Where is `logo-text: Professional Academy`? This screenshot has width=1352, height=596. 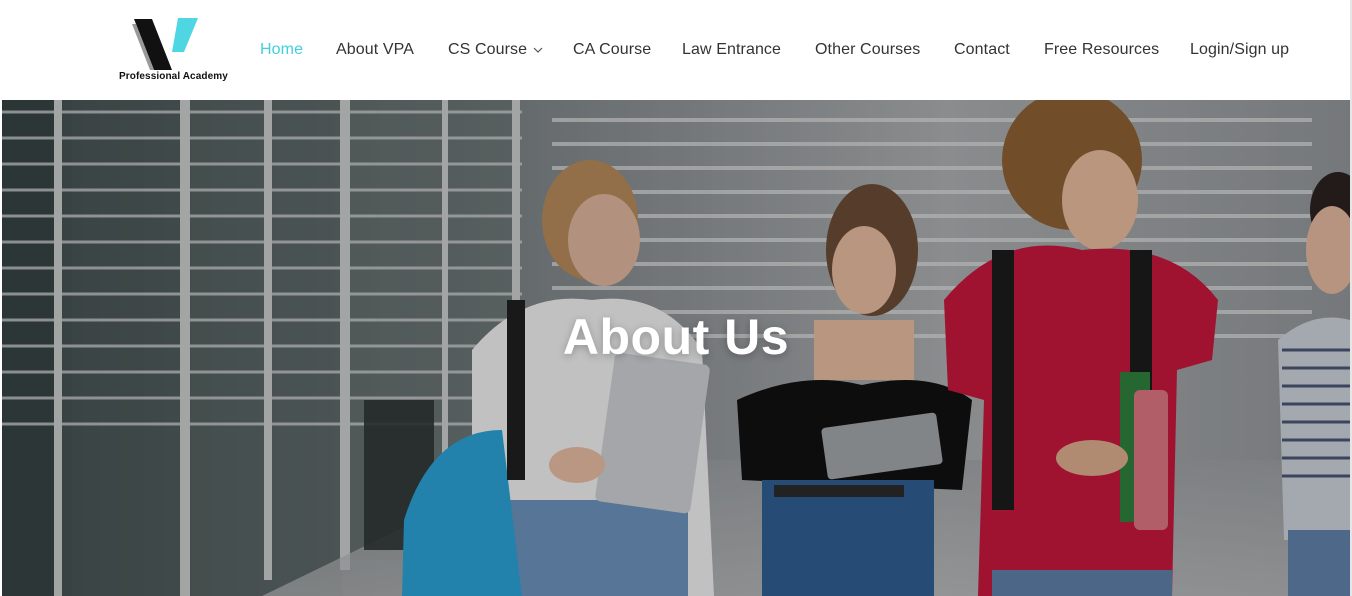
logo-text: Professional Academy is located at coordinates (173, 76).